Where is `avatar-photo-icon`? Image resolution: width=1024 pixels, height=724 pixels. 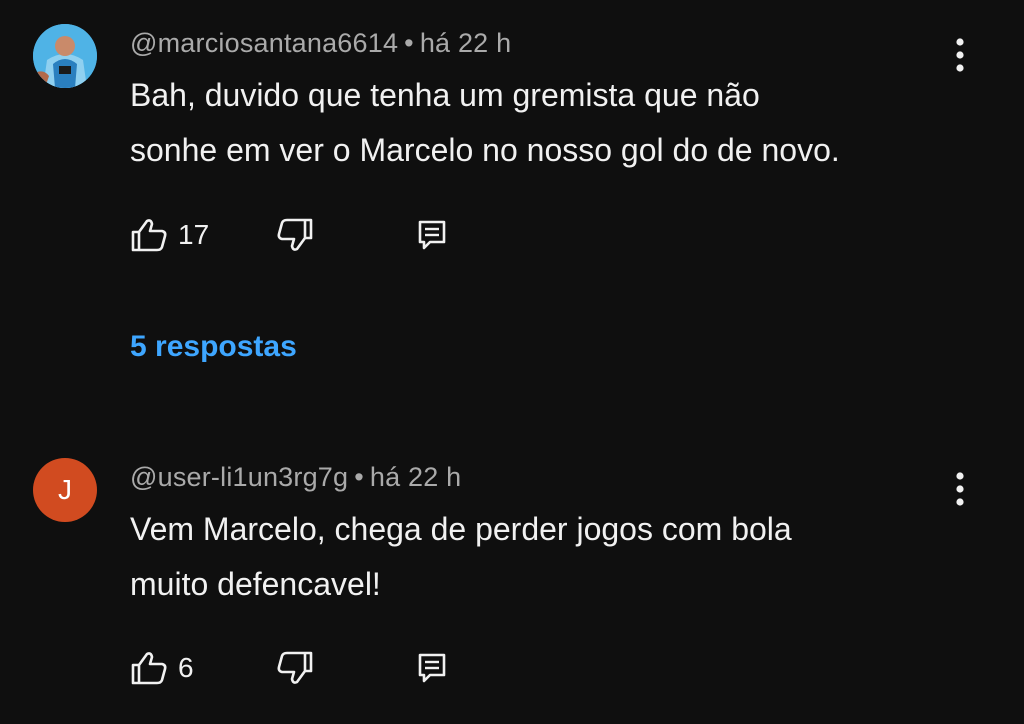
avatar-photo-icon is located at coordinates (65, 56).